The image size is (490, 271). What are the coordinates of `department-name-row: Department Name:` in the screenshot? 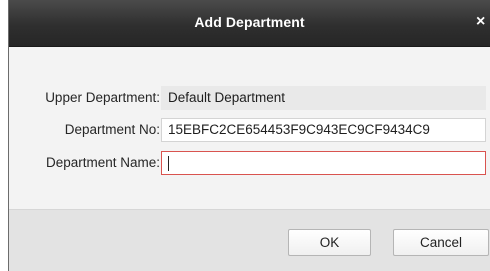 It's located at (249, 163).